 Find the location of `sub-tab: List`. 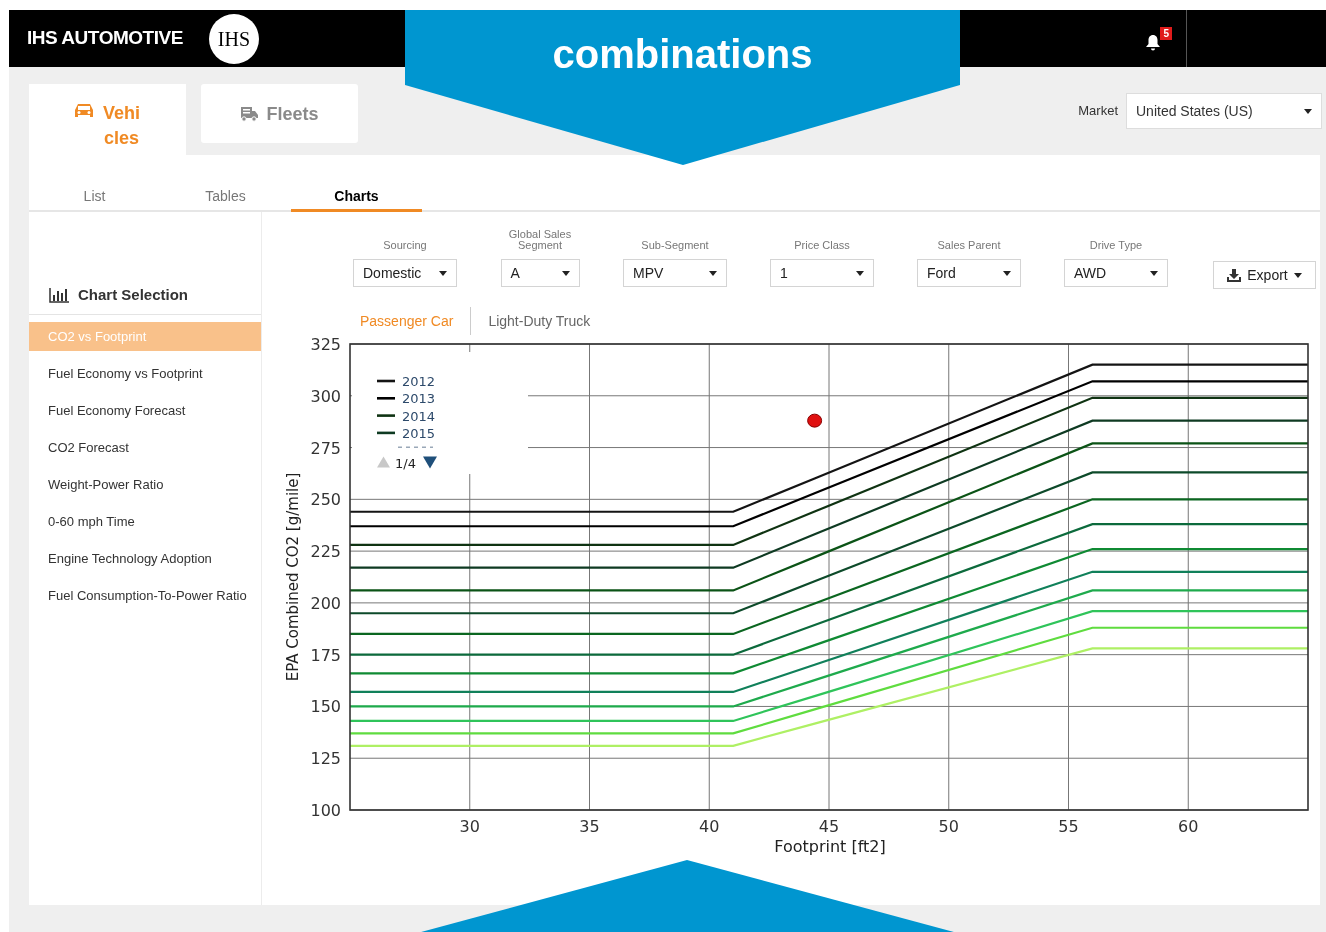

sub-tab: List is located at coordinates (94, 183).